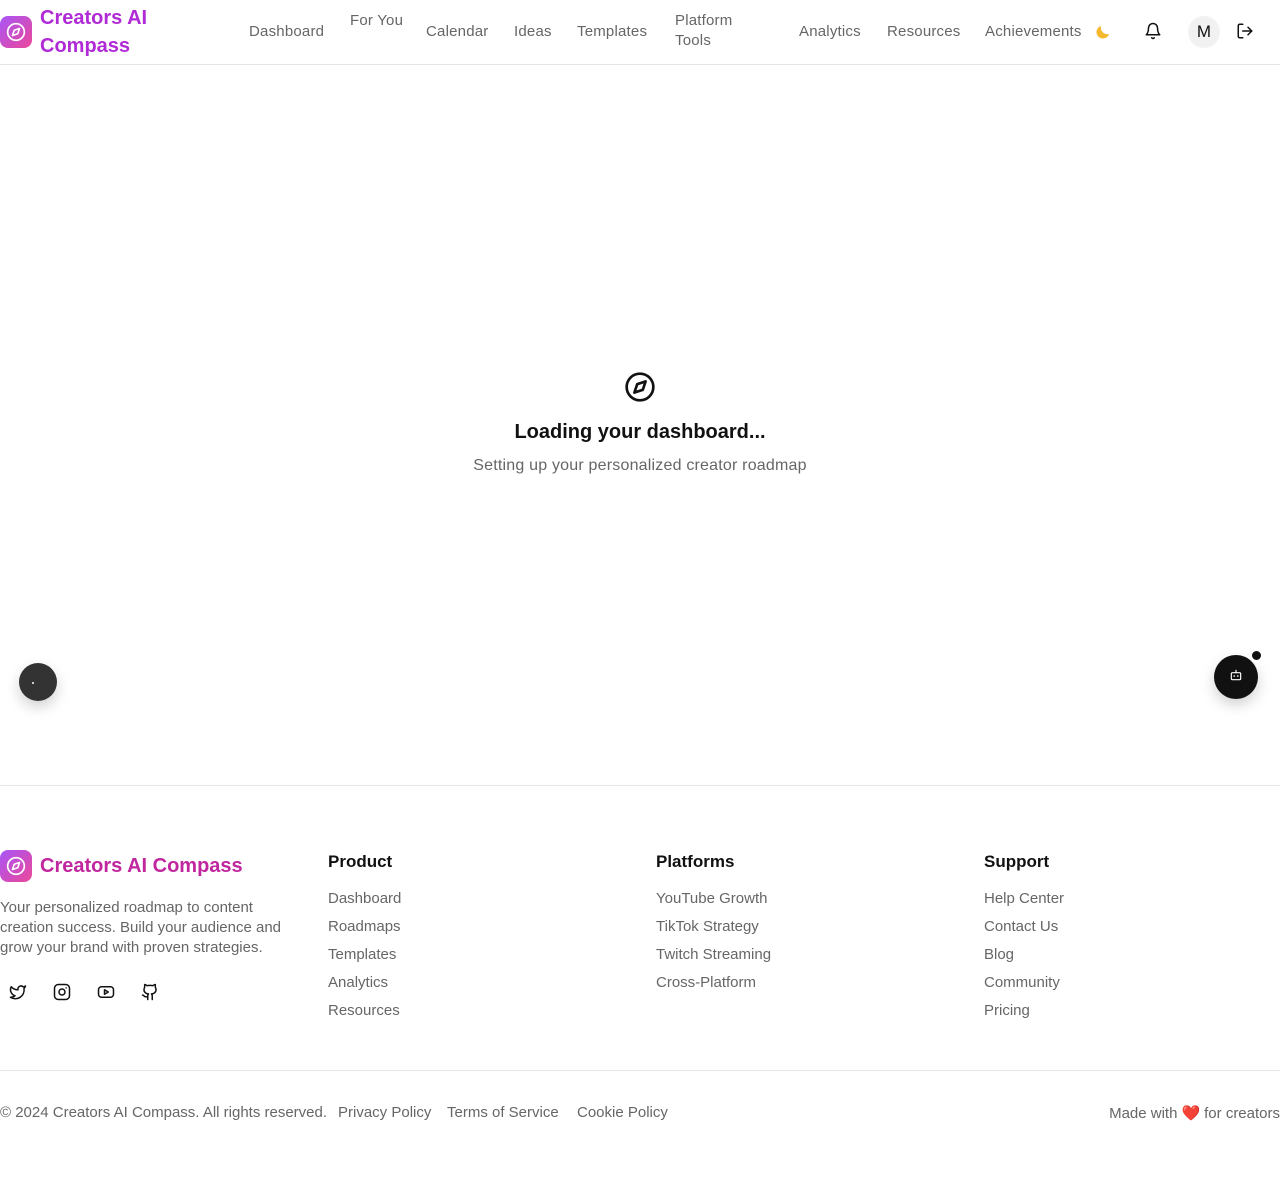  I want to click on footer-divider, so click(640, 785).